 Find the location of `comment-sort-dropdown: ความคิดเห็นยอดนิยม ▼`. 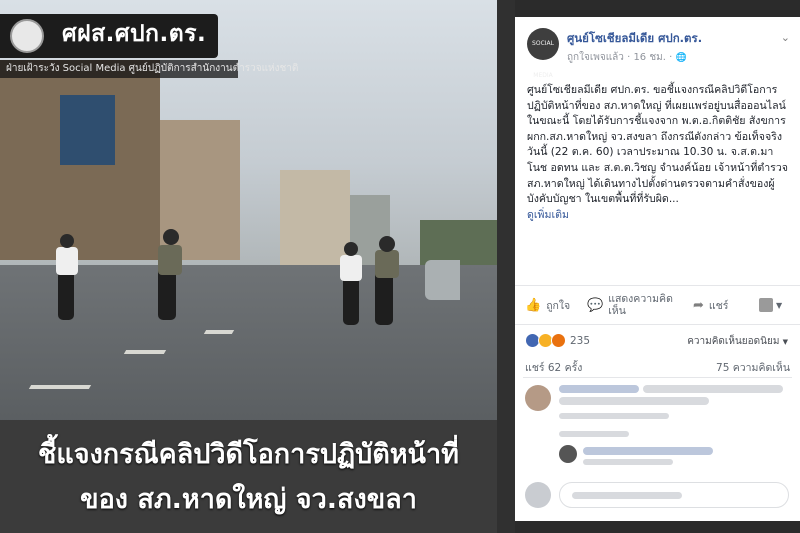

comment-sort-dropdown: ความคิดเห็นยอดนิยม ▼ is located at coordinates (737, 341).